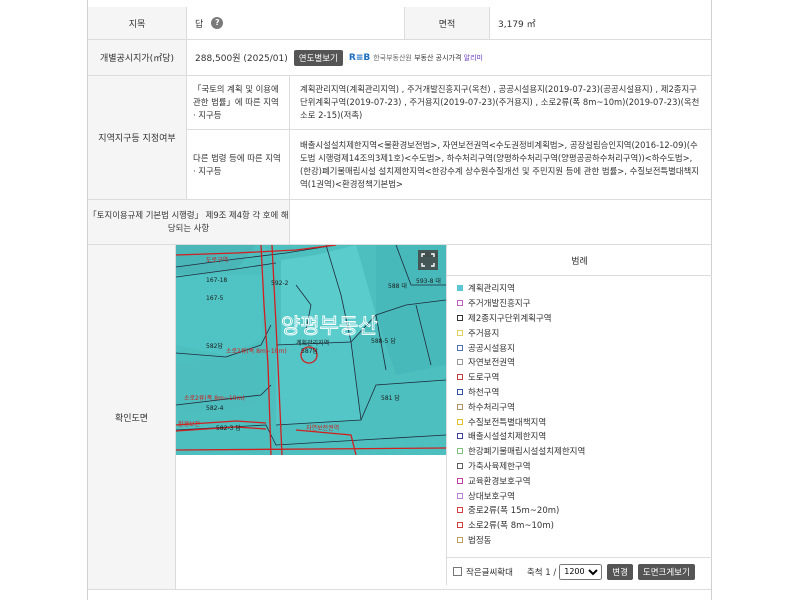  I want to click on legend-item: 하수처리구역, so click(584, 406).